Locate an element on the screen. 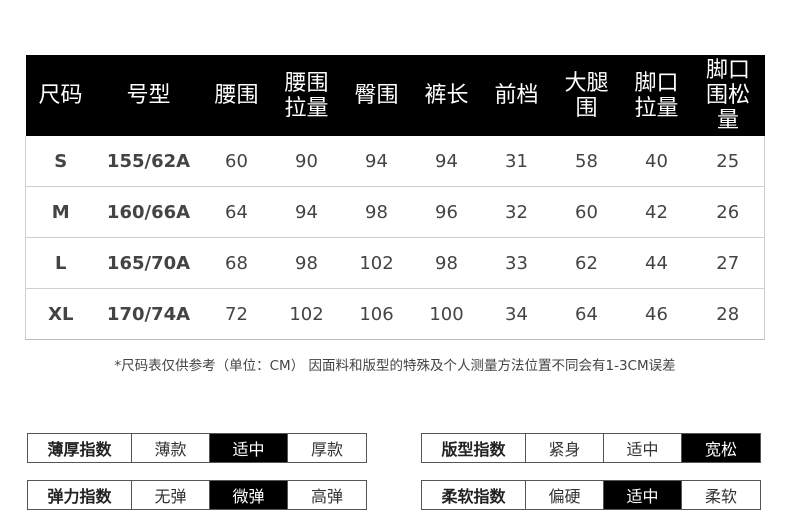 This screenshot has width=790, height=512. cell-model: 155/62A is located at coordinates (148, 161).